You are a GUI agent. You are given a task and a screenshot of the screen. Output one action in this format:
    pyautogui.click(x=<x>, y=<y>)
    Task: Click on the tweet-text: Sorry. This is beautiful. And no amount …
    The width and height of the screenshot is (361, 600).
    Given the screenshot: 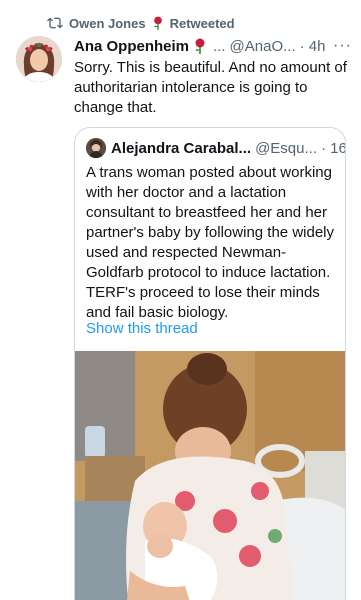 What is the action you would take?
    pyautogui.click(x=210, y=87)
    